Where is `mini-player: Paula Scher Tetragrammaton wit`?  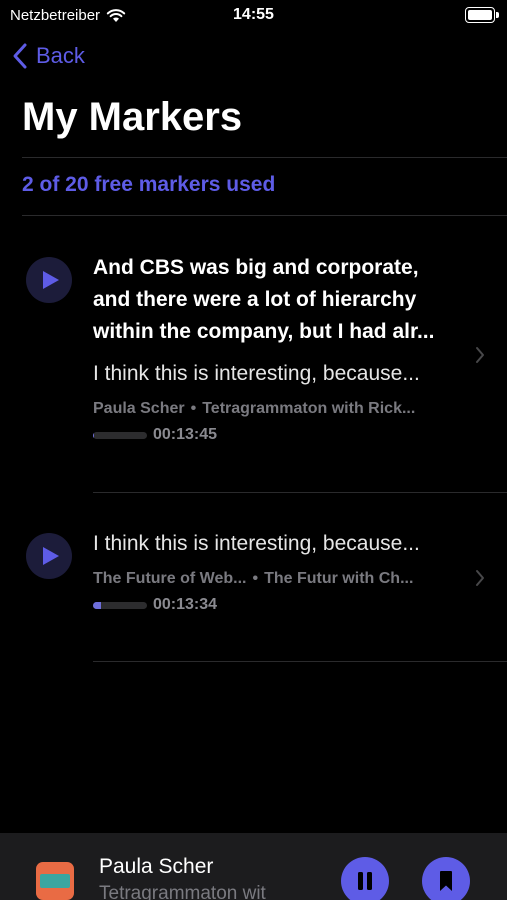
mini-player: Paula Scher Tetragrammaton wit is located at coordinates (253, 866).